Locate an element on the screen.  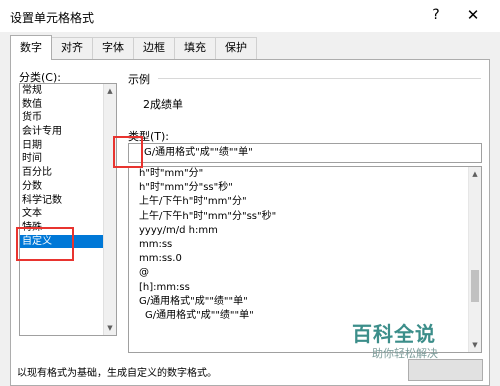
tab-border: 边框 is located at coordinates (154, 48).